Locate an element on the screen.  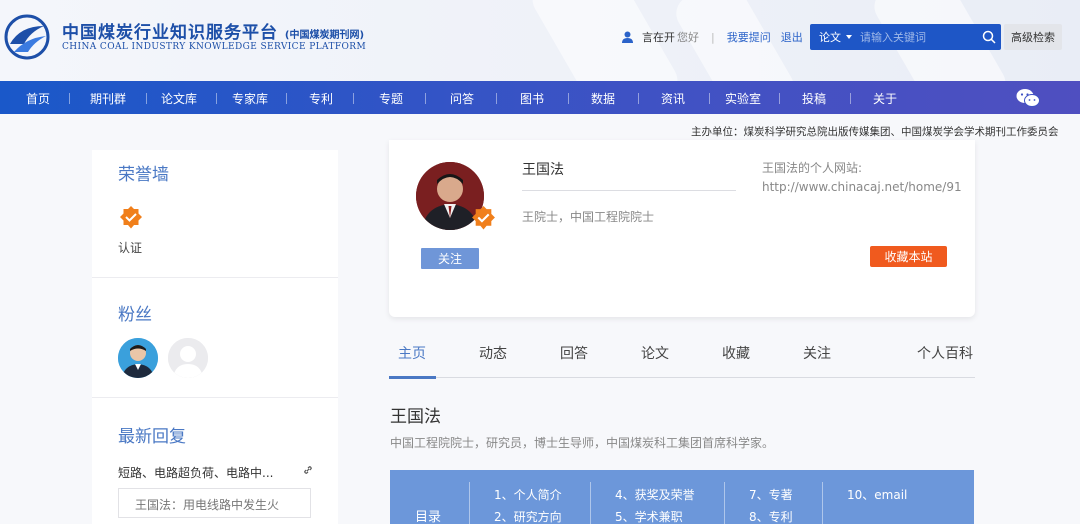
active-tab-indicator is located at coordinates (412, 377).